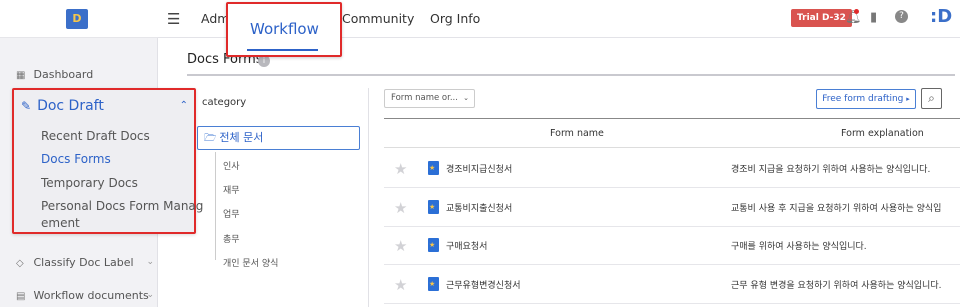 The width and height of the screenshot is (960, 307). Describe the element at coordinates (21, 75) in the screenshot. I see `dashboard-icon: ▦` at that location.